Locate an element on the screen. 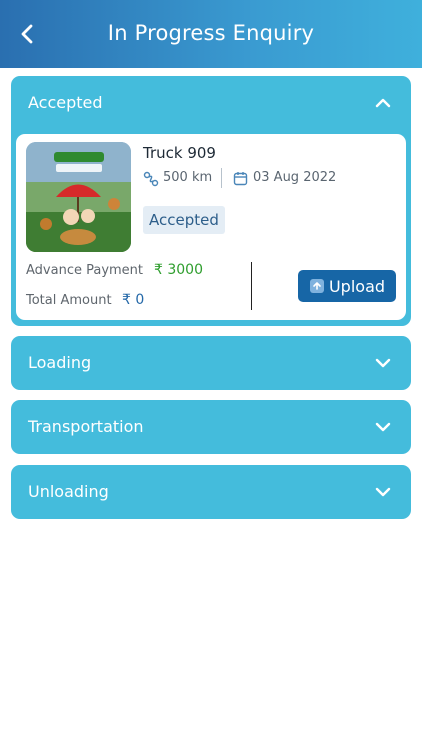  app-header: In Progress Enquiry is located at coordinates (211, 34).